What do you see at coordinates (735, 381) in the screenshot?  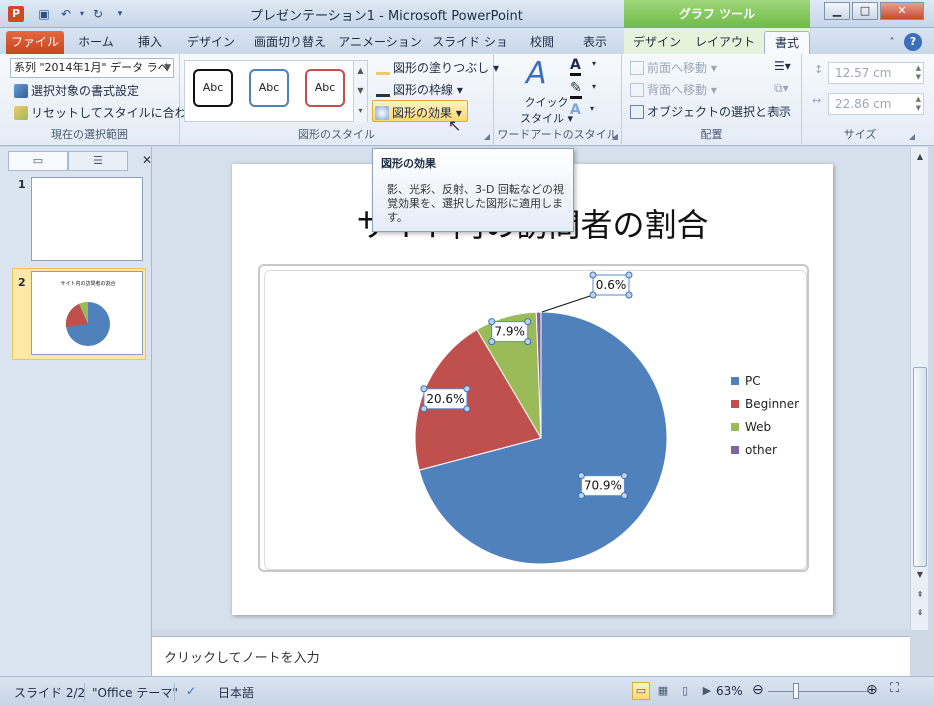 I see `legend-swatch-pc` at bounding box center [735, 381].